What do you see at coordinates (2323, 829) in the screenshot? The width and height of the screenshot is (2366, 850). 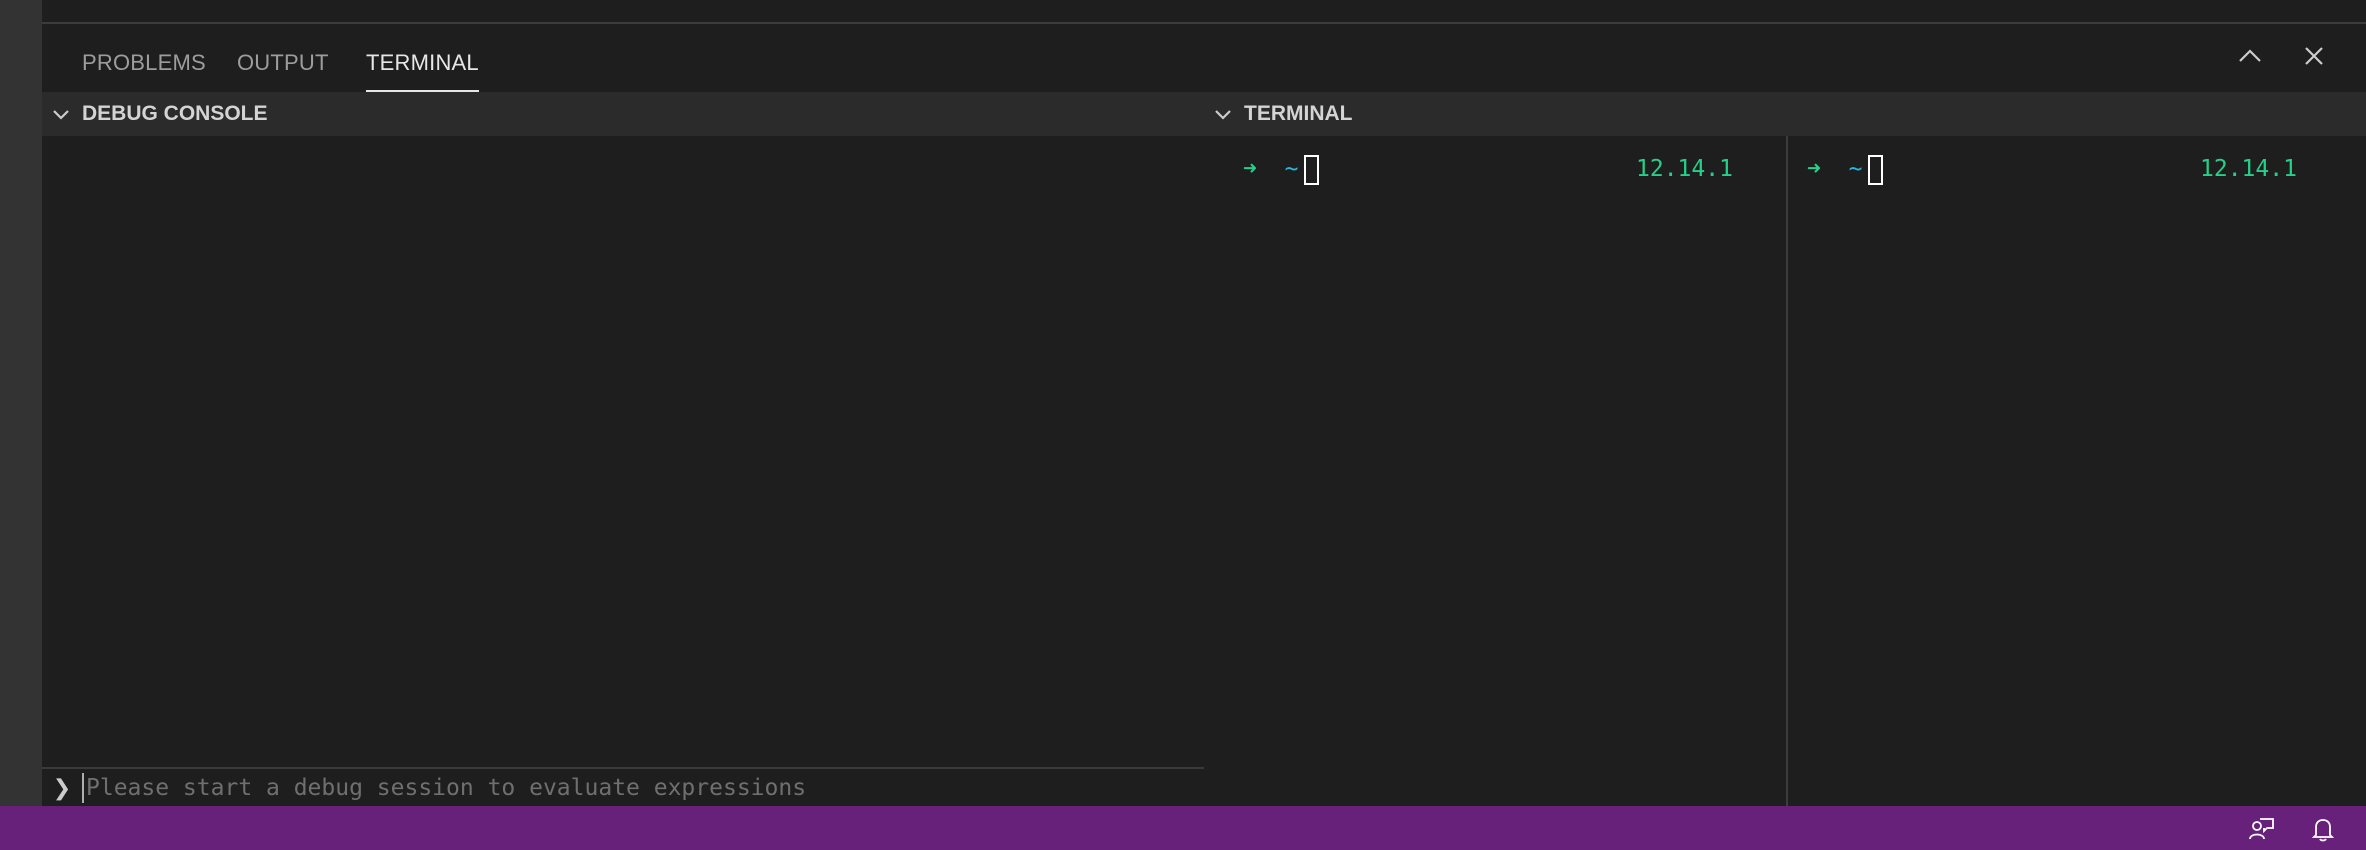 I see `bell-icon` at bounding box center [2323, 829].